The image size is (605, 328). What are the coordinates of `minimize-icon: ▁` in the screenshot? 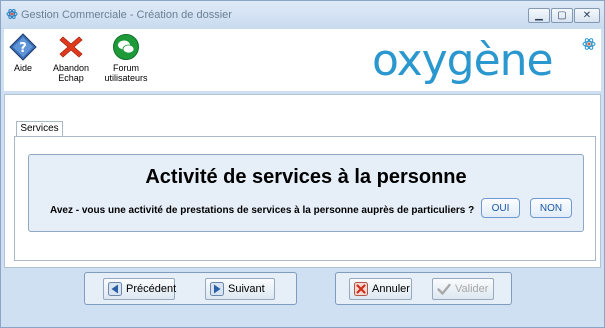 It's located at (539, 15).